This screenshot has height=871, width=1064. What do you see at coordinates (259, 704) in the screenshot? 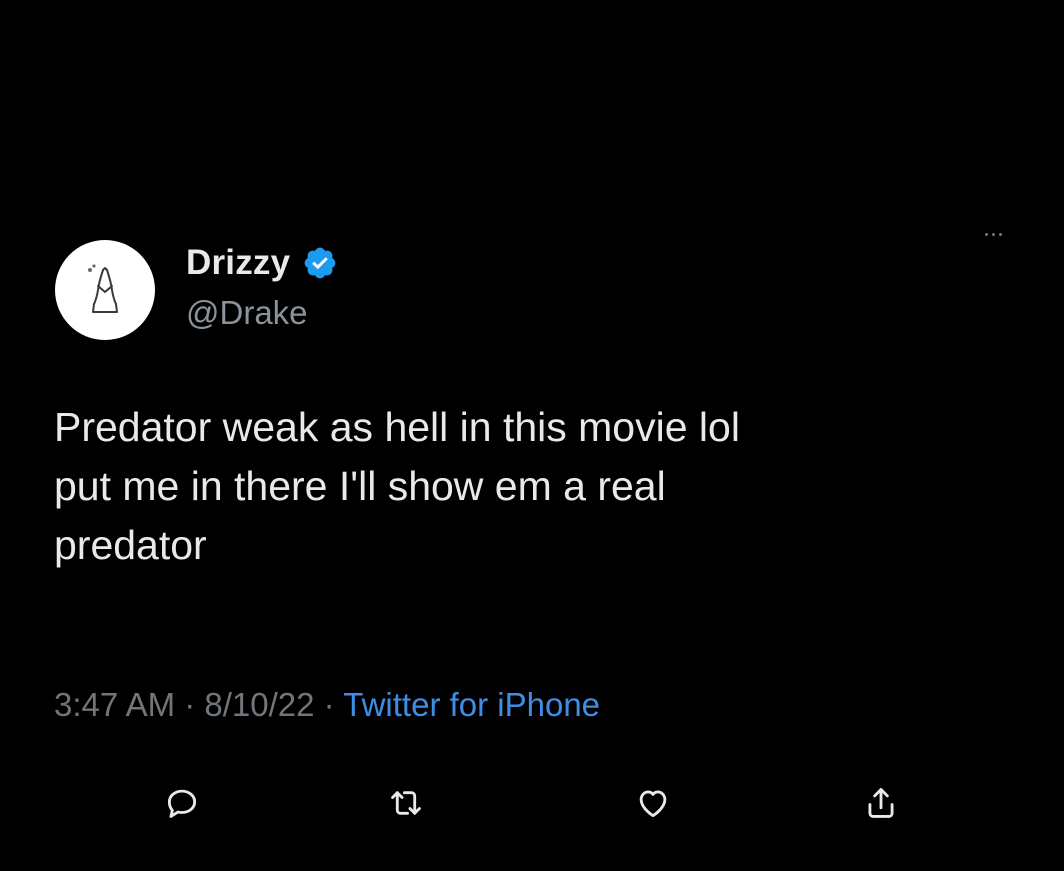
I see `tweet-date: 8/10/22` at bounding box center [259, 704].